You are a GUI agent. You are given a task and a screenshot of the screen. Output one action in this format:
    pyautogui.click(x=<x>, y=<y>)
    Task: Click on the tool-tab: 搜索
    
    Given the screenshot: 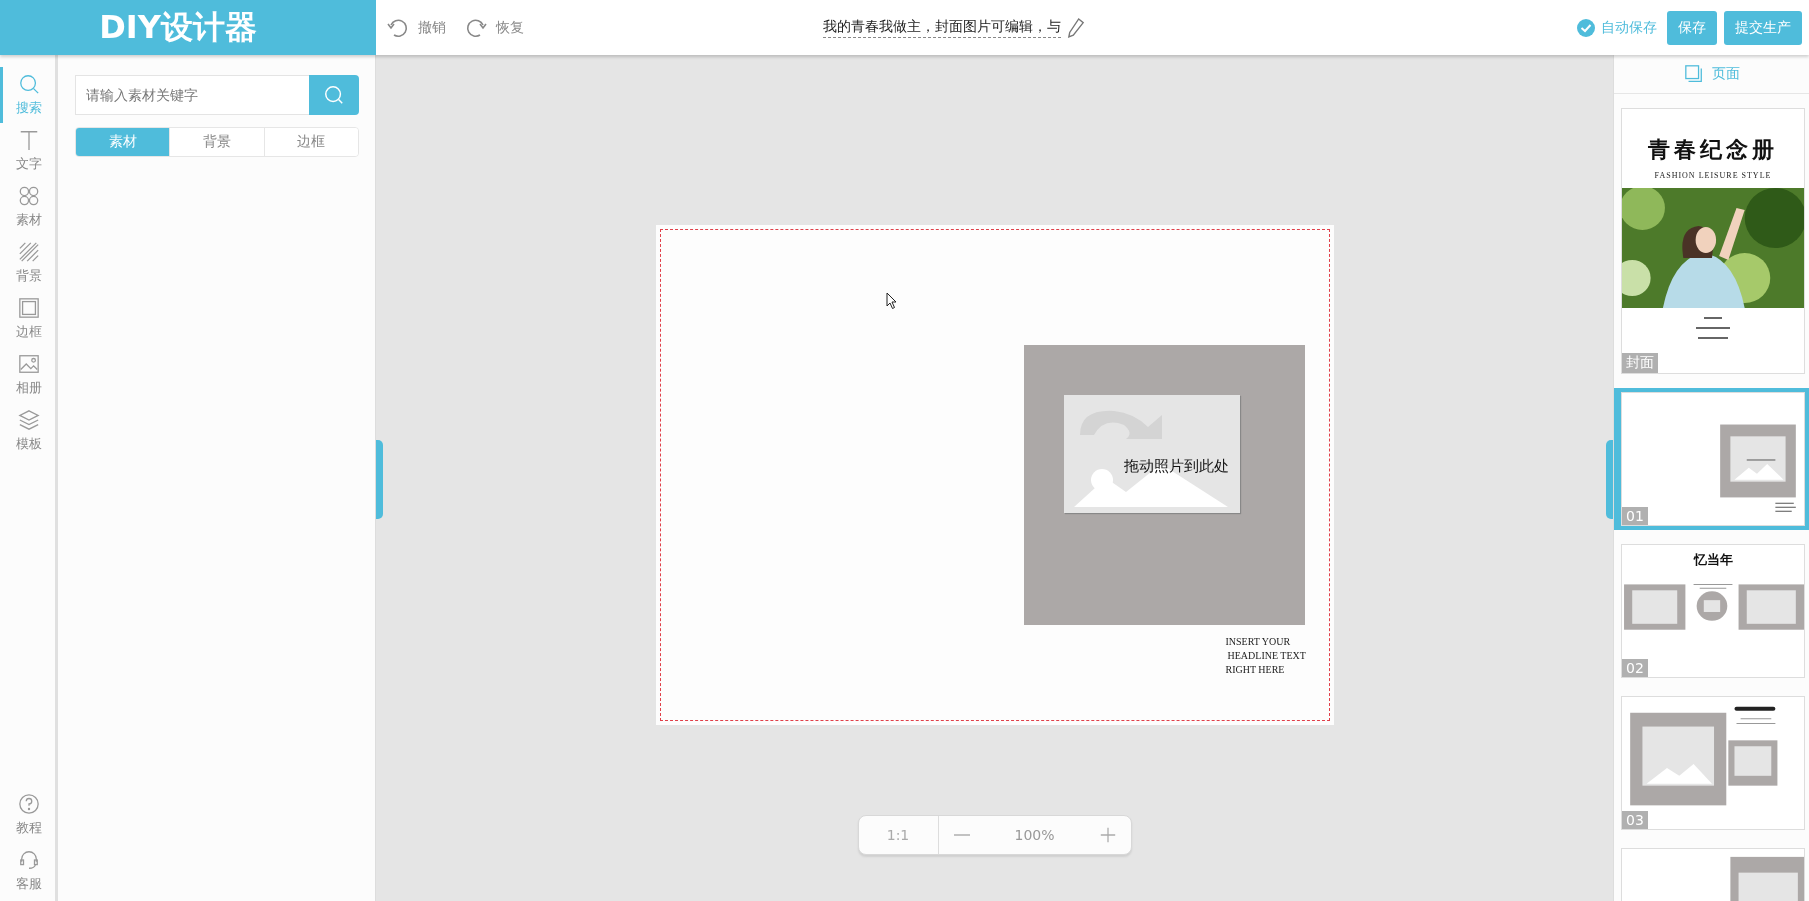 What is the action you would take?
    pyautogui.click(x=27, y=95)
    